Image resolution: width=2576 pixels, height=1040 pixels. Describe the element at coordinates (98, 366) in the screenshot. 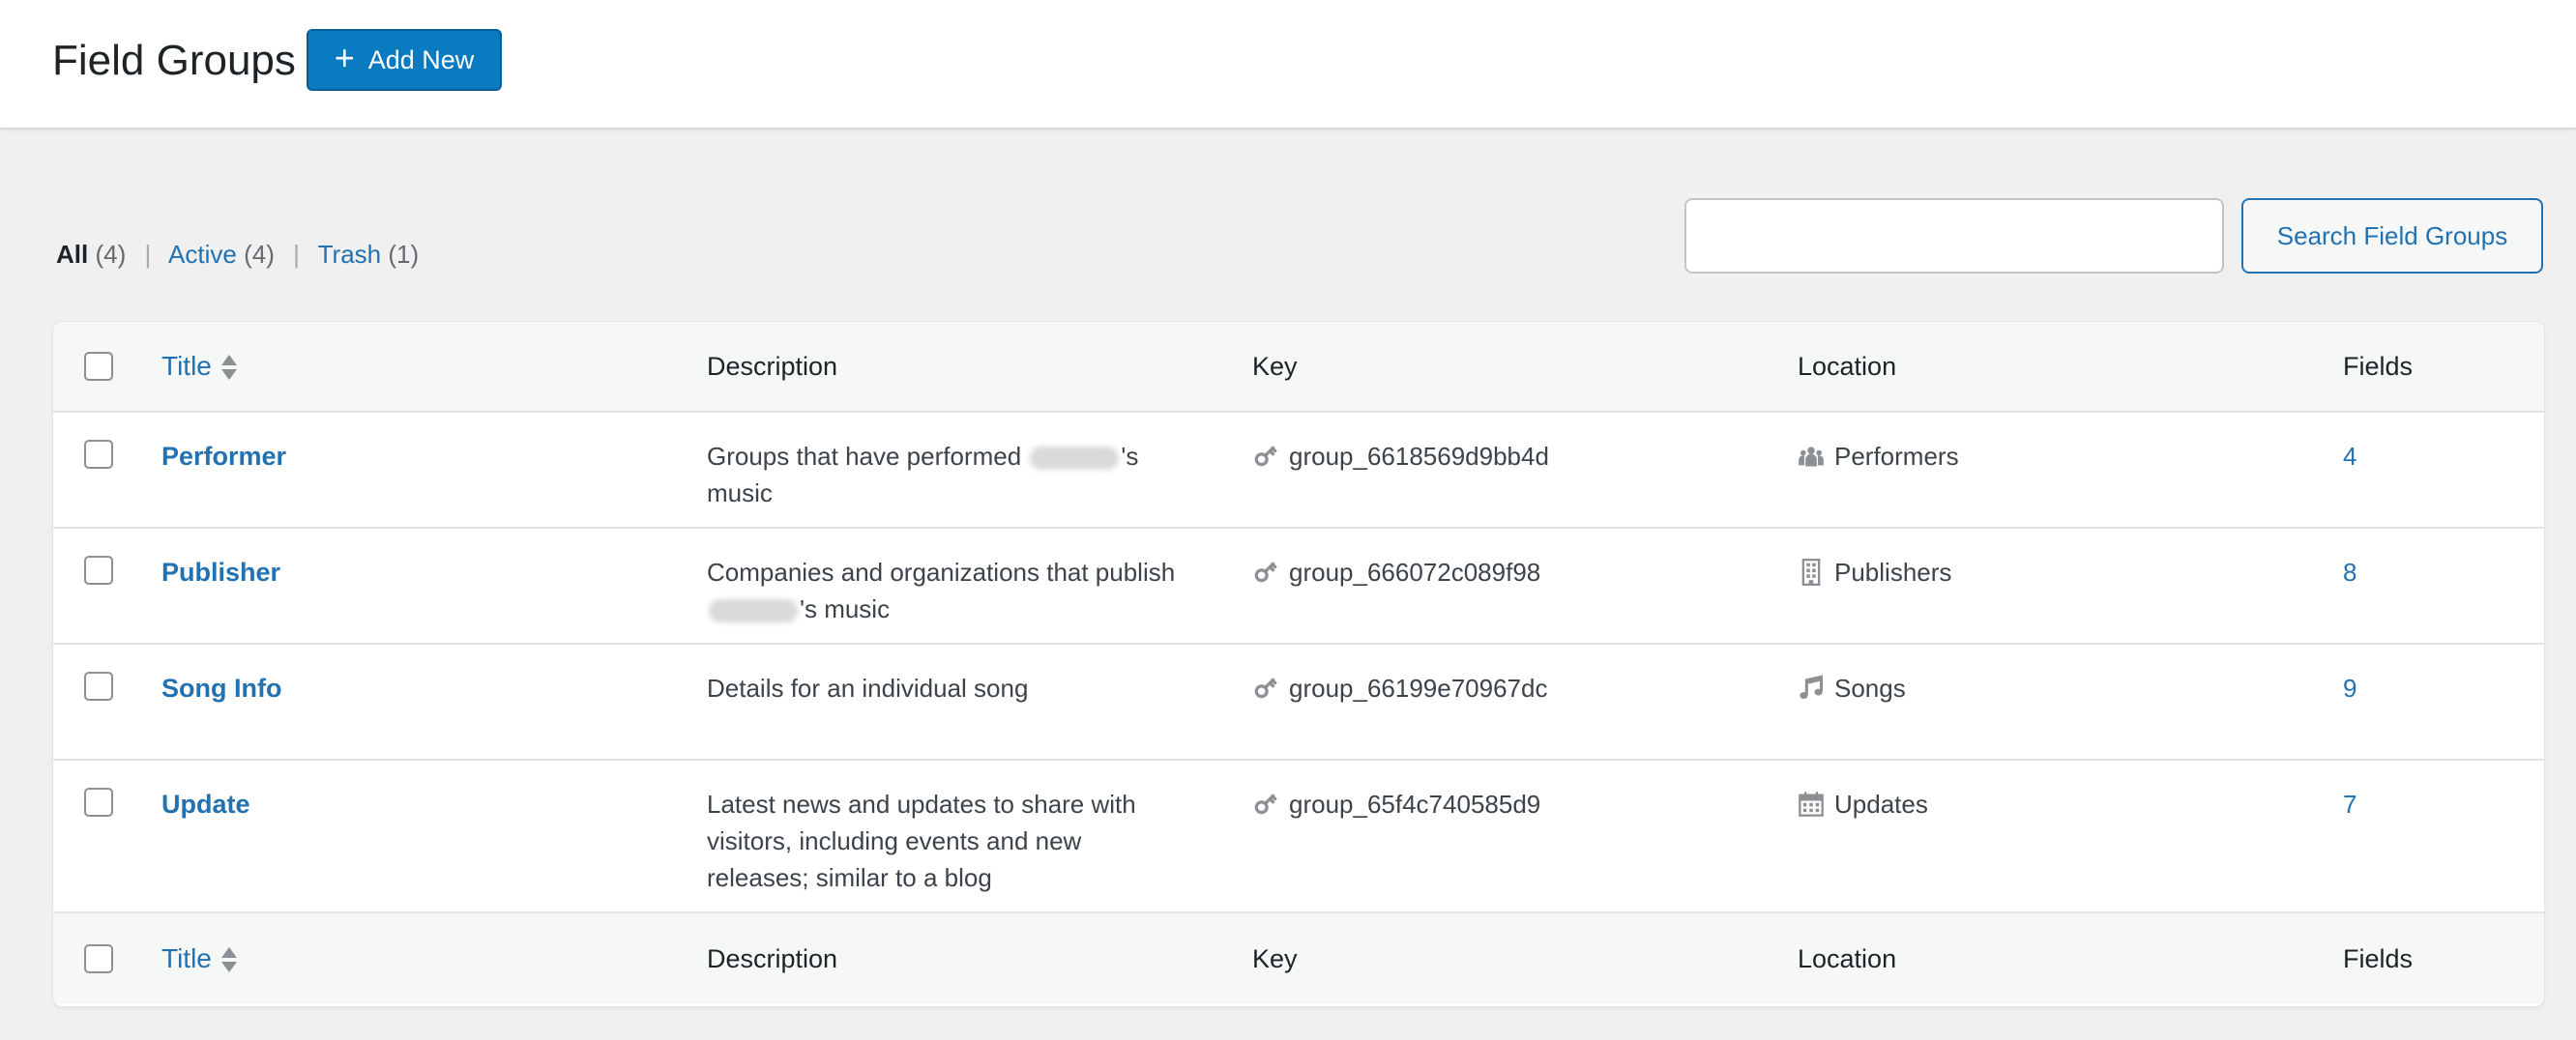

I see `select-all-checkbox` at that location.